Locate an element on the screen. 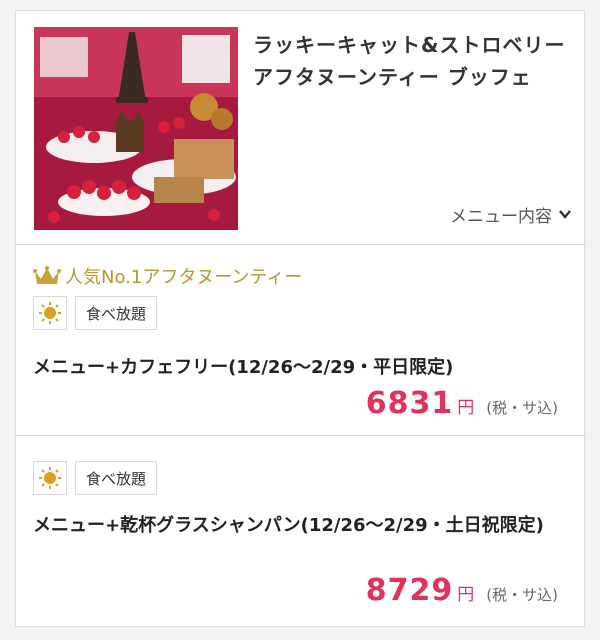 This screenshot has width=600, height=640. price-amount: 6831 is located at coordinates (409, 403).